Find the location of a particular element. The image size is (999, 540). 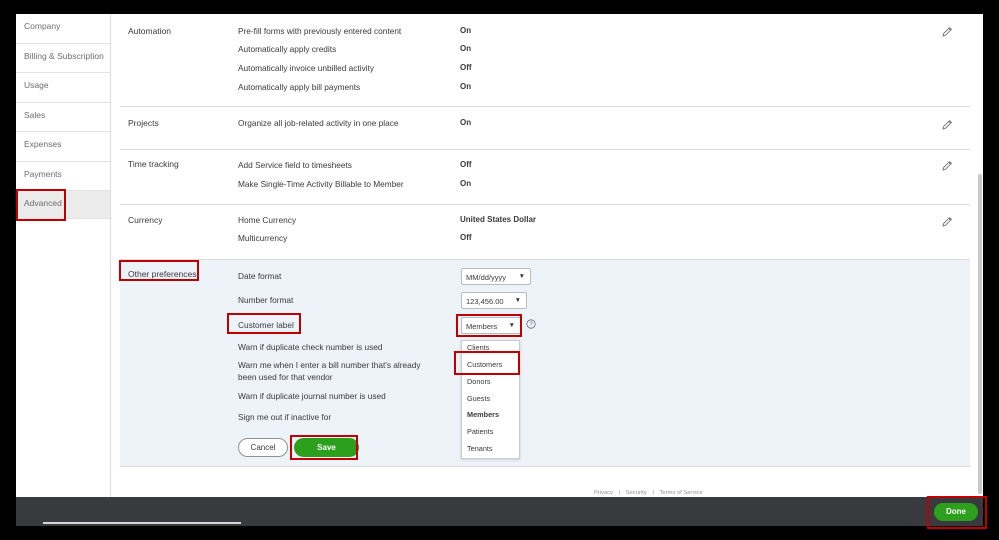

pref-label: Home Currency is located at coordinates (267, 220).